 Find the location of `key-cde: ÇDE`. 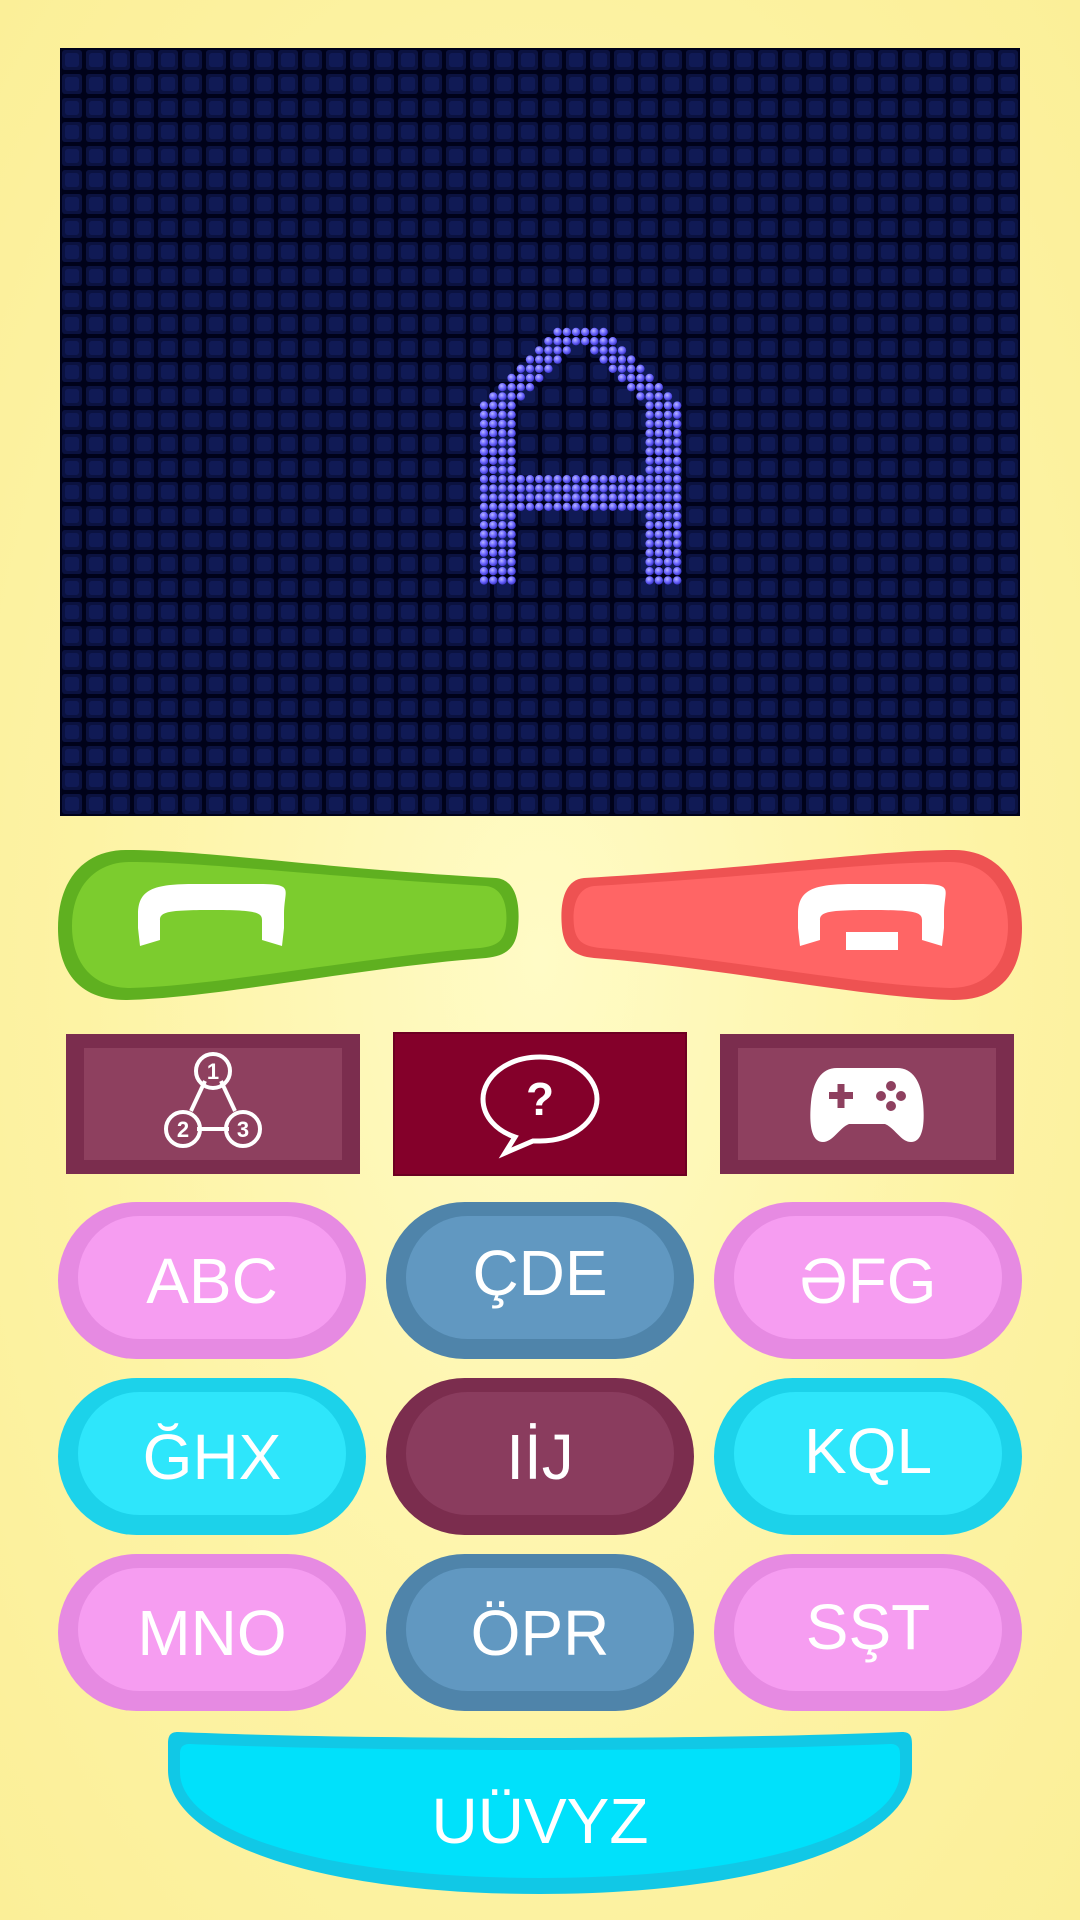

key-cde: ÇDE is located at coordinates (540, 1280).